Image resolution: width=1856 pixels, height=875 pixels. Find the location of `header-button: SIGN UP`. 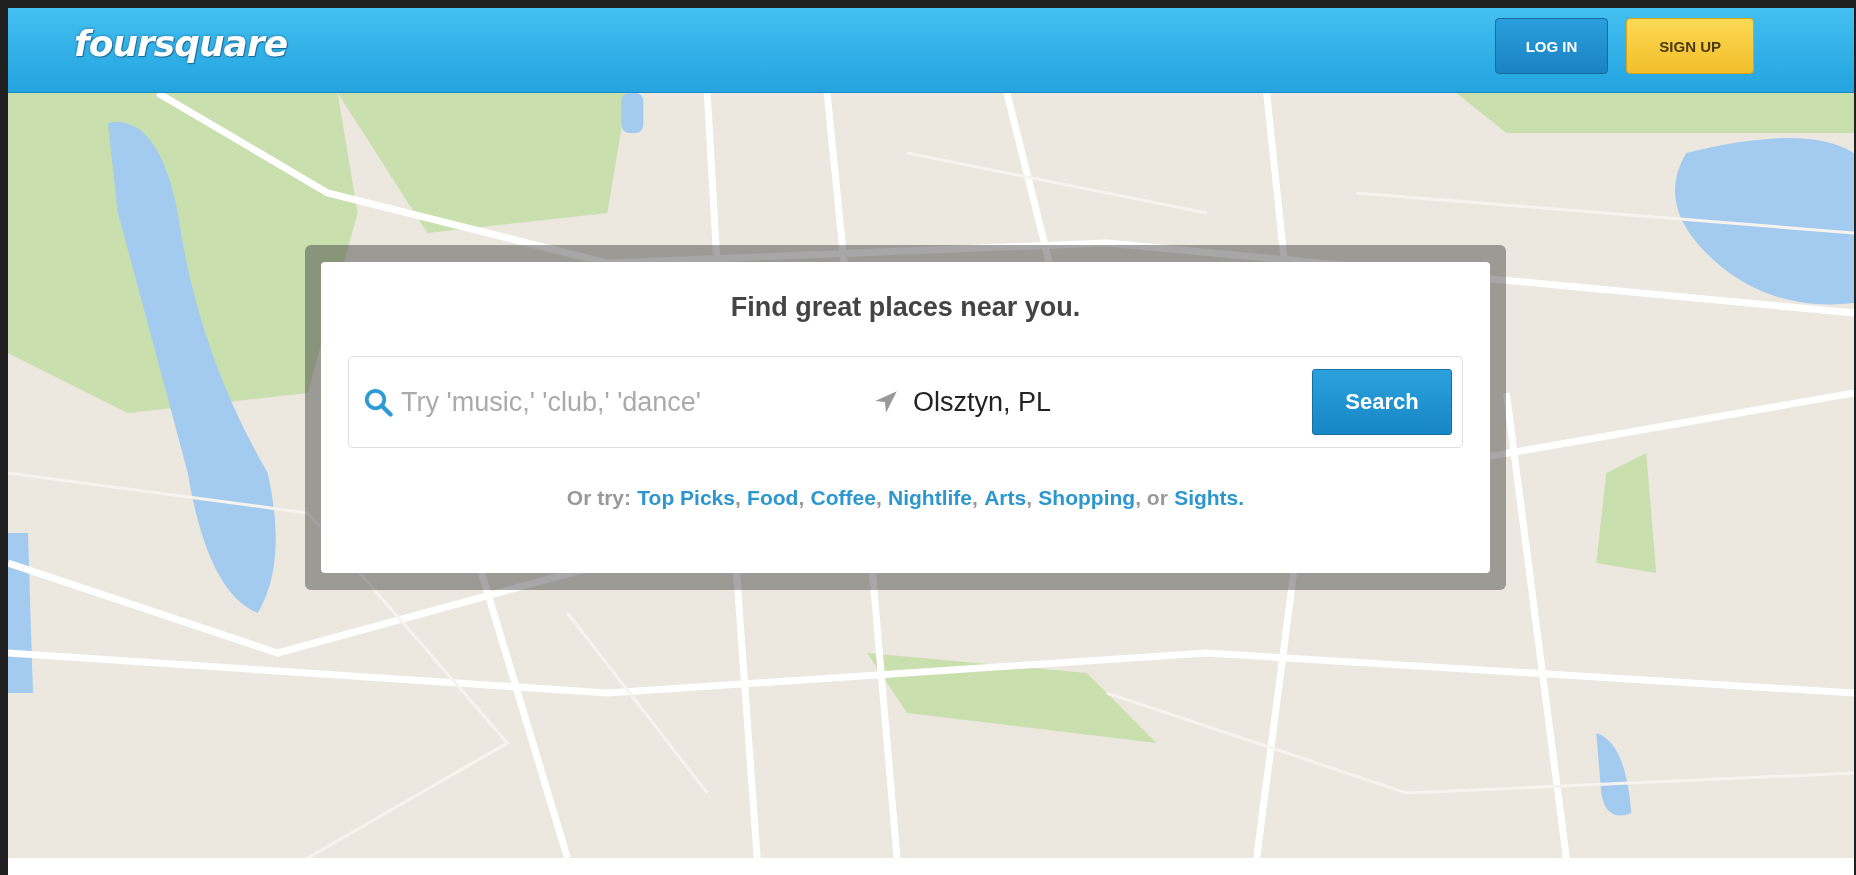

header-button: SIGN UP is located at coordinates (1690, 46).